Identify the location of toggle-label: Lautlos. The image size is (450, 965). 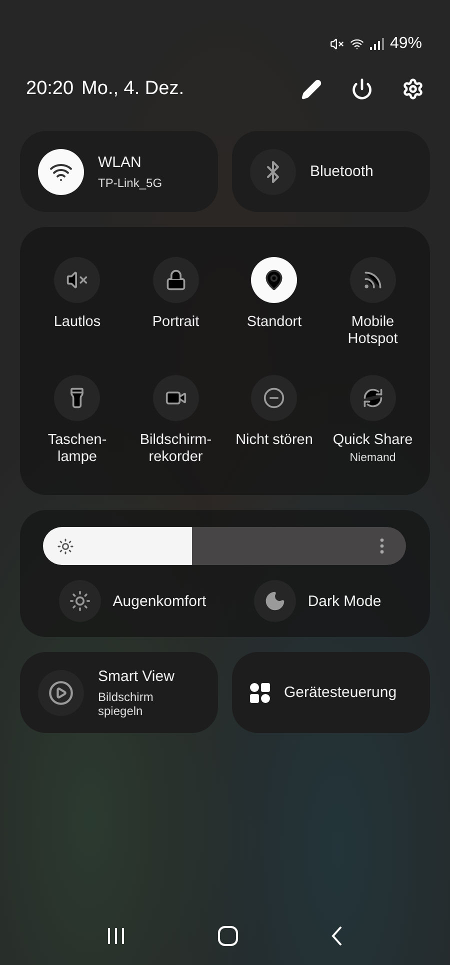
(77, 322).